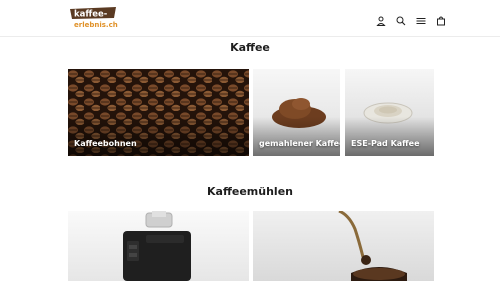  What do you see at coordinates (411, 18) in the screenshot?
I see `header-actions` at bounding box center [411, 18].